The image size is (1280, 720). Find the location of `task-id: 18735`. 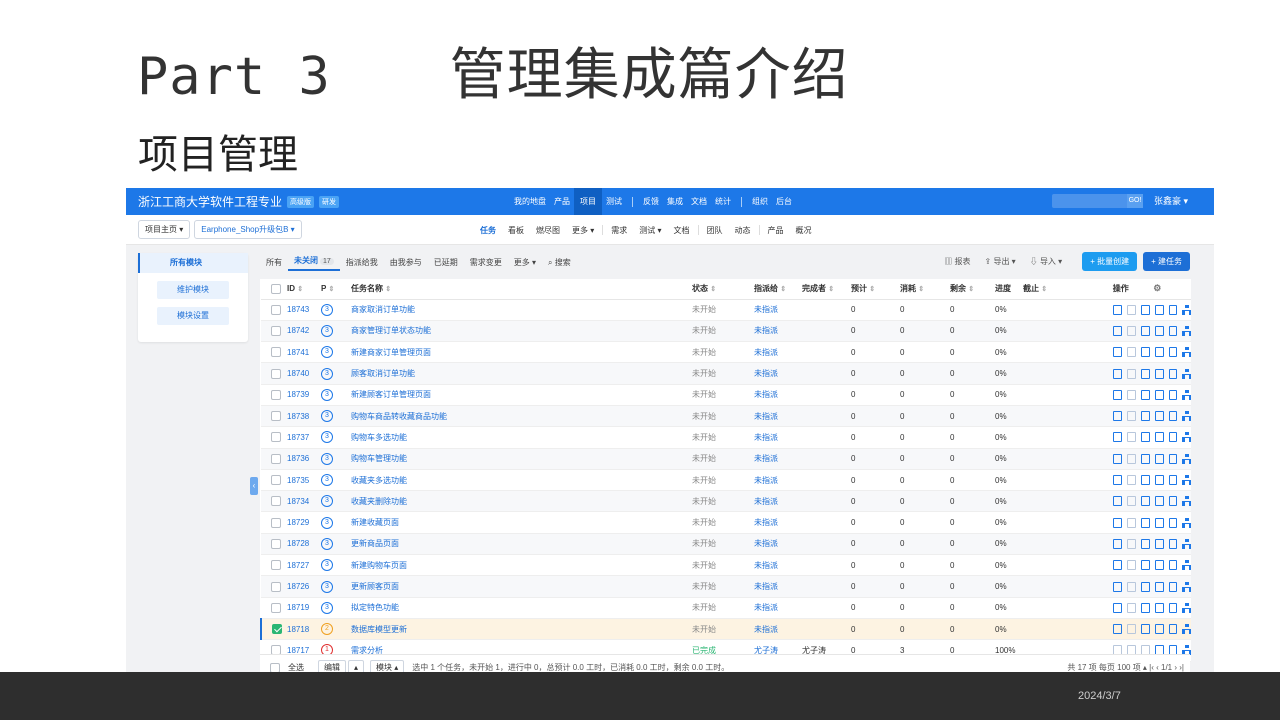

task-id: 18735 is located at coordinates (298, 480).